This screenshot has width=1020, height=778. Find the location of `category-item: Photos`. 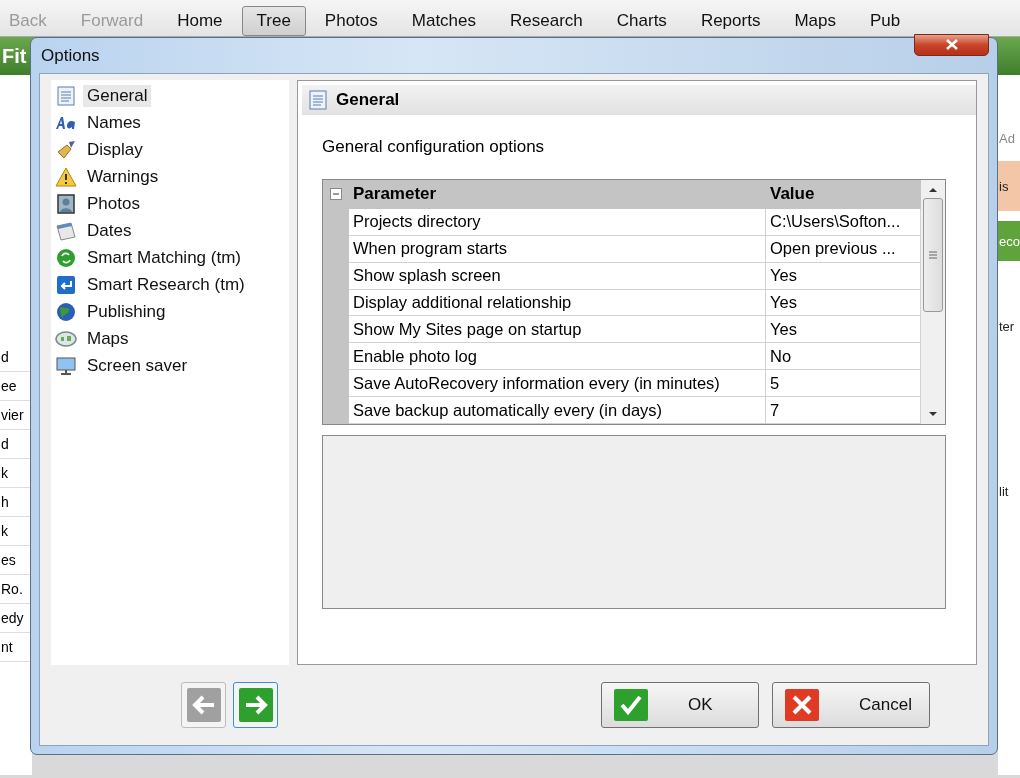

category-item: Photos is located at coordinates (113, 203).